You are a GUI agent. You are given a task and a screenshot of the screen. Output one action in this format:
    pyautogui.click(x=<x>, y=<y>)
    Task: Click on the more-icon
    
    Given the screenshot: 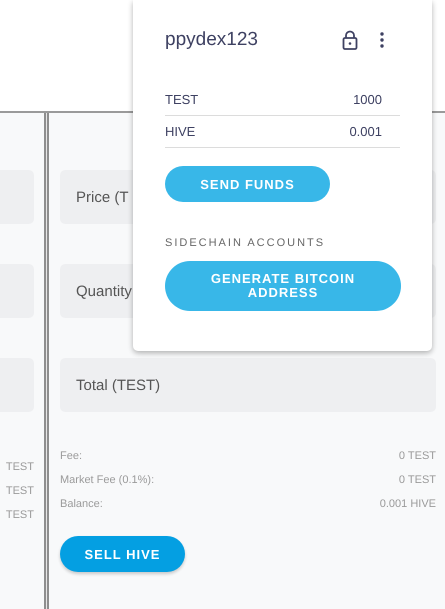 What is the action you would take?
    pyautogui.click(x=382, y=40)
    